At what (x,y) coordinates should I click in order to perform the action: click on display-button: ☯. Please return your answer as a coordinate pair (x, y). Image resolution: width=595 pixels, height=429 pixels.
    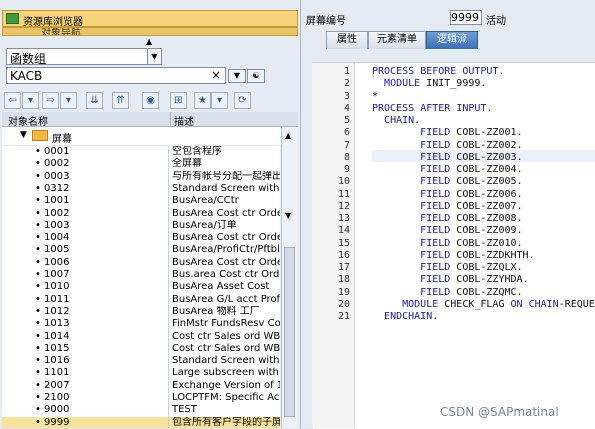
    Looking at the image, I should click on (256, 76).